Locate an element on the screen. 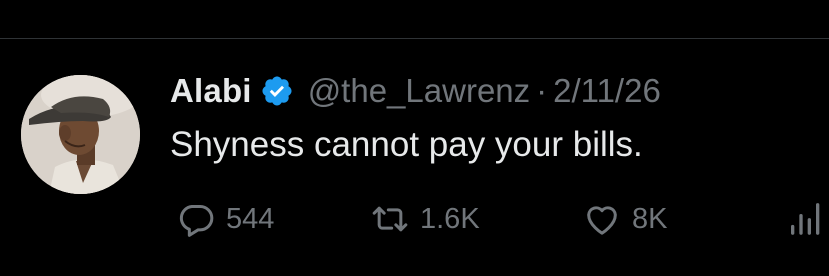 This screenshot has height=276, width=829. repost-button: 1.6K is located at coordinates (425, 219).